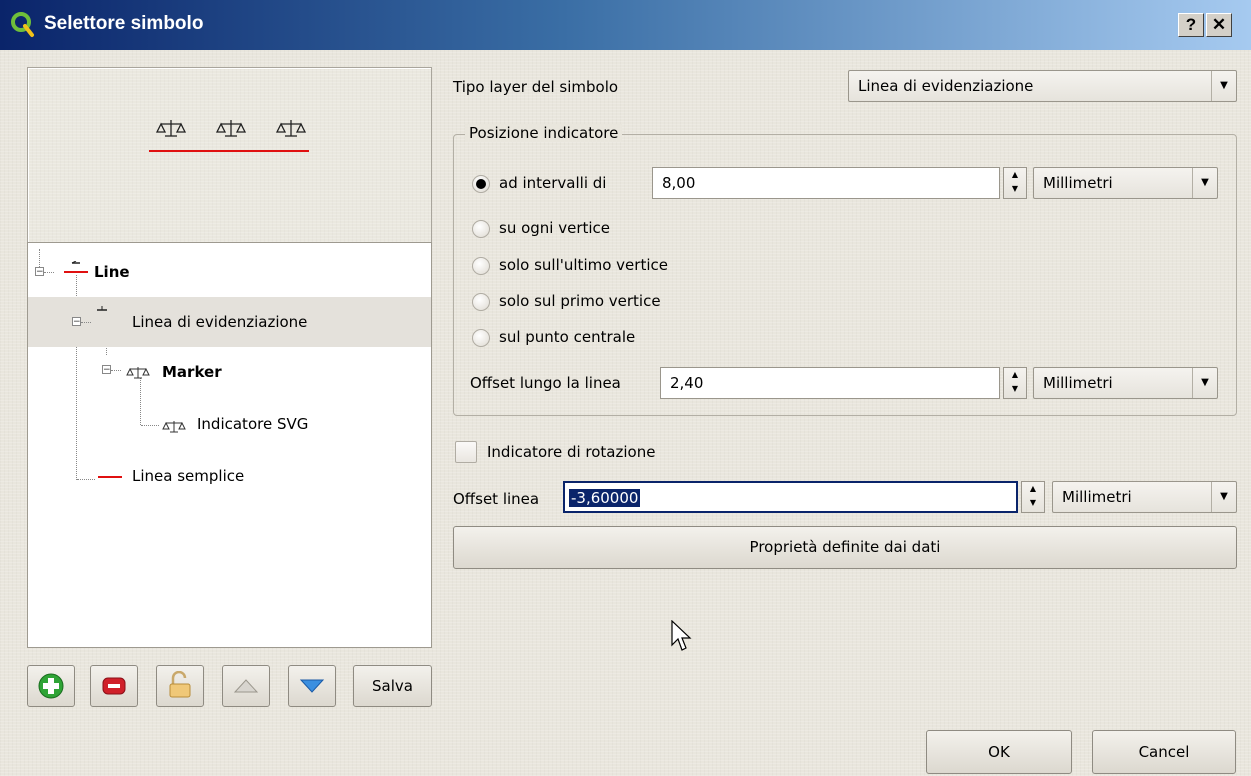 This screenshot has height=776, width=1251. What do you see at coordinates (1125, 183) in the screenshot?
I see `interval-unit-select: Millimetri ▼` at bounding box center [1125, 183].